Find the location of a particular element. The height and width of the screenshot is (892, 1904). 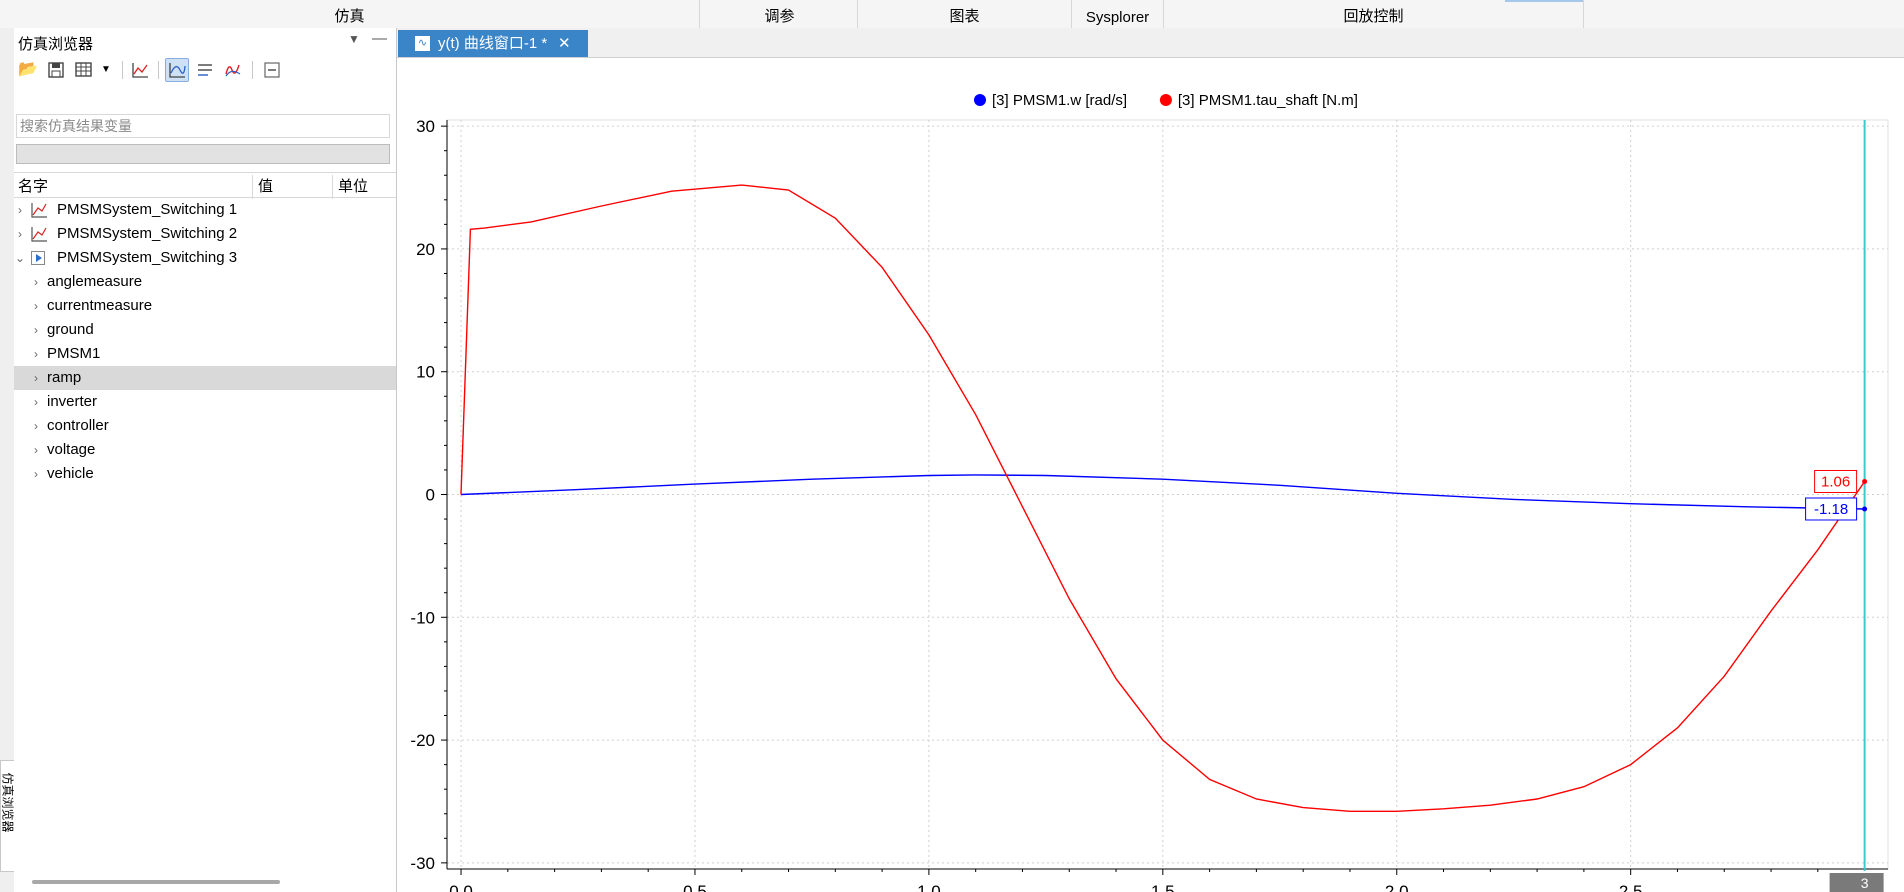

tree-item-ramp: › ramp is located at coordinates (205, 378).